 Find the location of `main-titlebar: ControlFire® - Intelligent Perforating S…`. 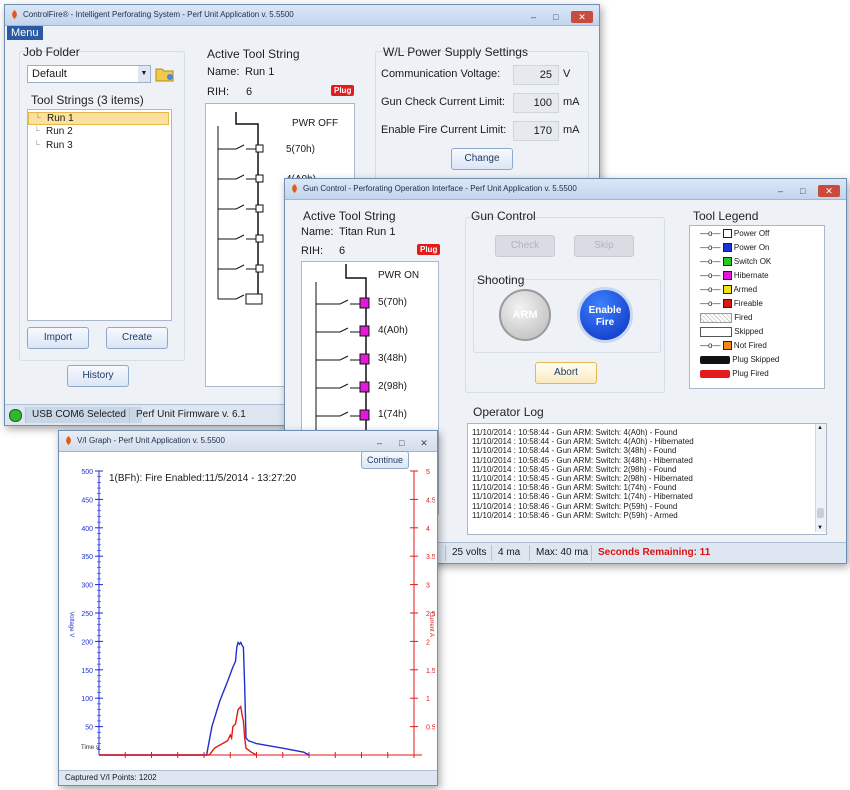

main-titlebar: ControlFire® - Intelligent Perforating S… is located at coordinates (302, 15).